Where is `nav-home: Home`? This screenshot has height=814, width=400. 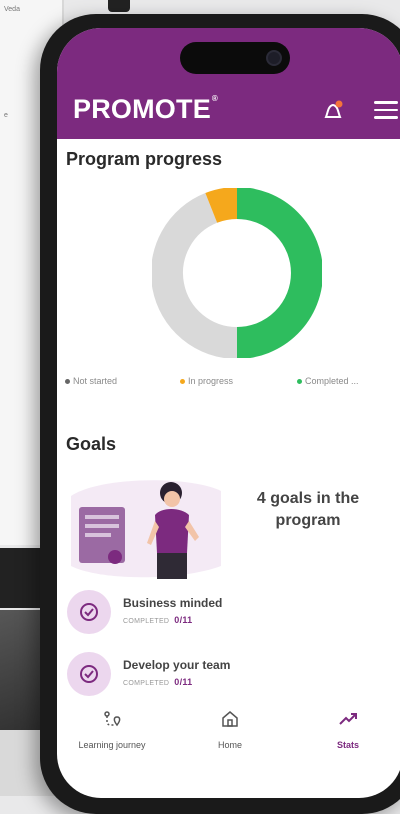
nav-home: Home is located at coordinates (230, 730).